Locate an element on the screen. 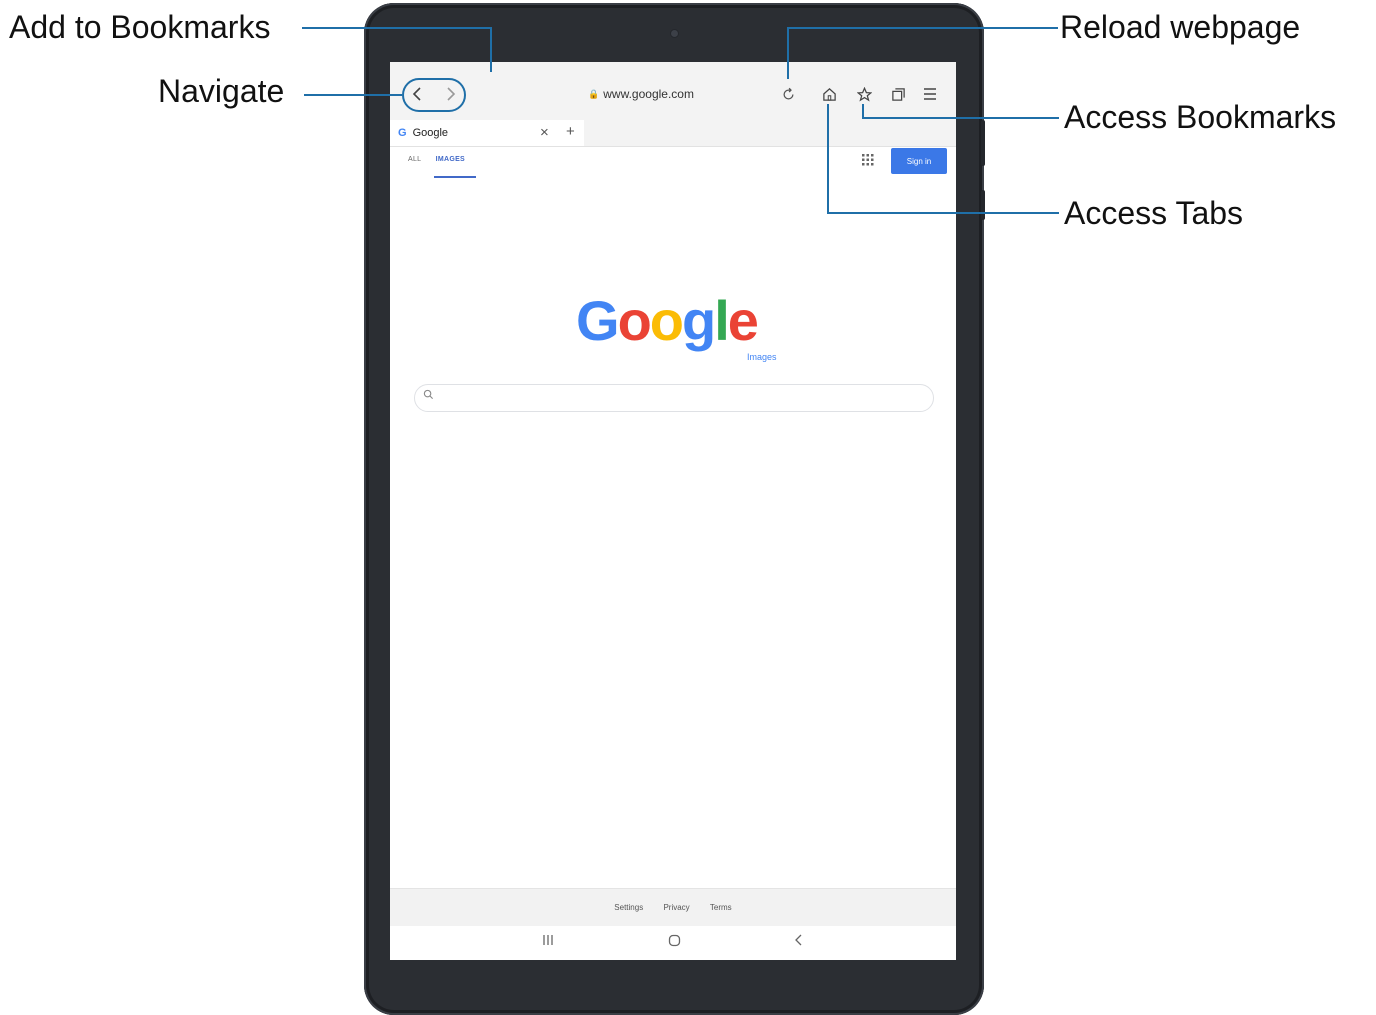  home-icon is located at coordinates (829, 94).